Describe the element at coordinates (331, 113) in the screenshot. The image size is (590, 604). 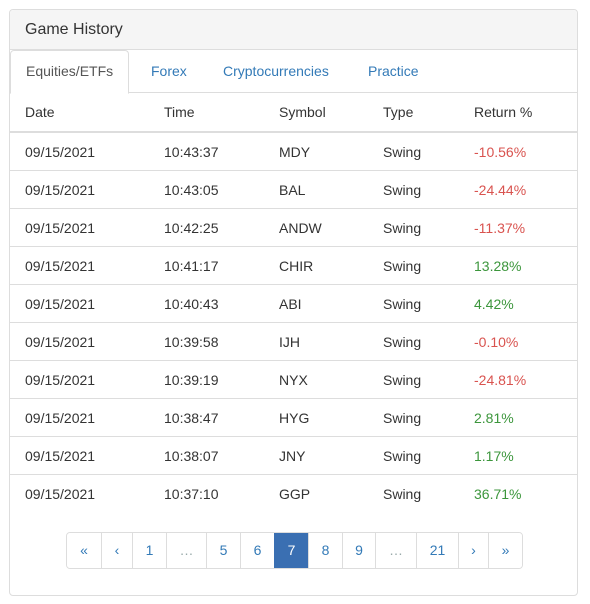
I see `header-symbol: Symbol` at that location.